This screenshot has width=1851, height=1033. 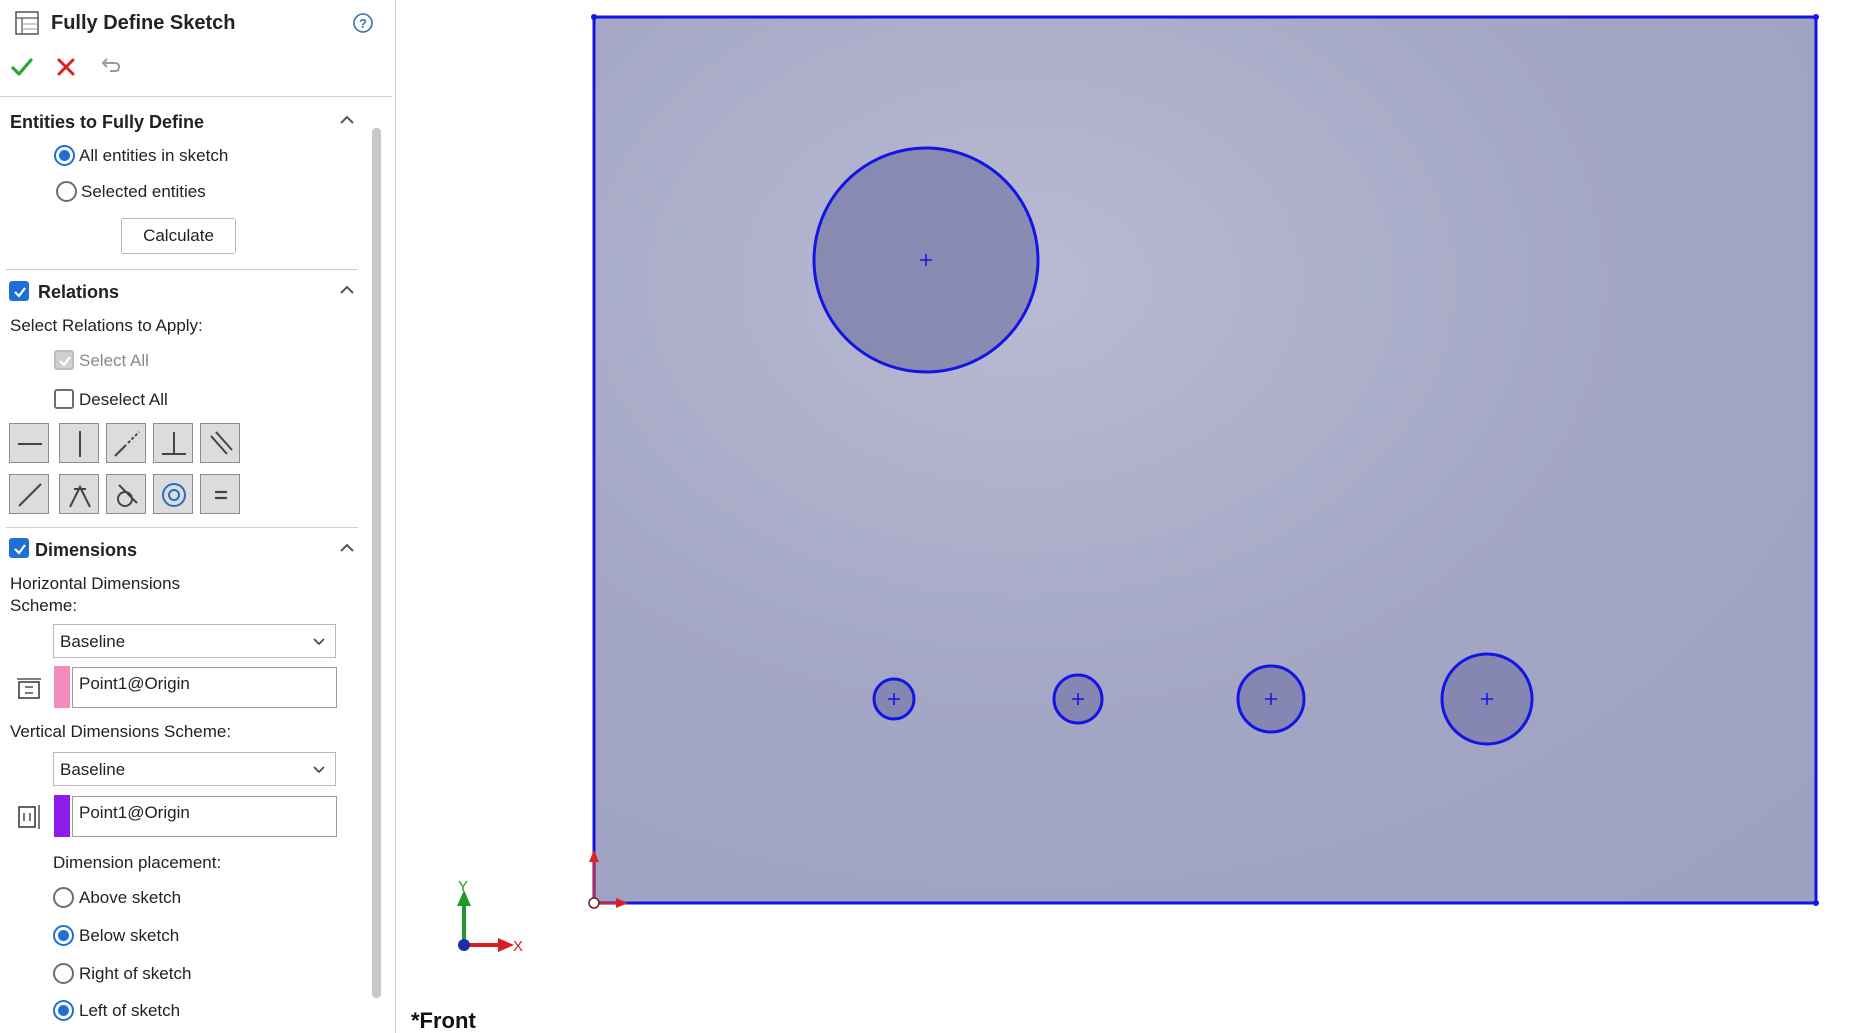 What do you see at coordinates (143, 23) in the screenshot?
I see `panel-title: Fully Define Sketch` at bounding box center [143, 23].